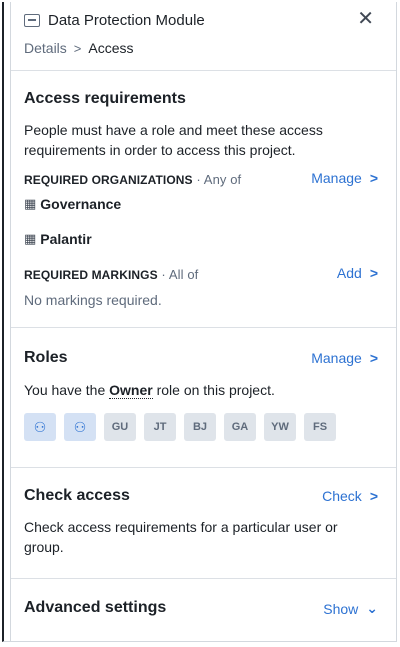 Image resolution: width=400 pixels, height=647 pixels. Describe the element at coordinates (372, 608) in the screenshot. I see `chevron-down-icon: ⌄` at that location.